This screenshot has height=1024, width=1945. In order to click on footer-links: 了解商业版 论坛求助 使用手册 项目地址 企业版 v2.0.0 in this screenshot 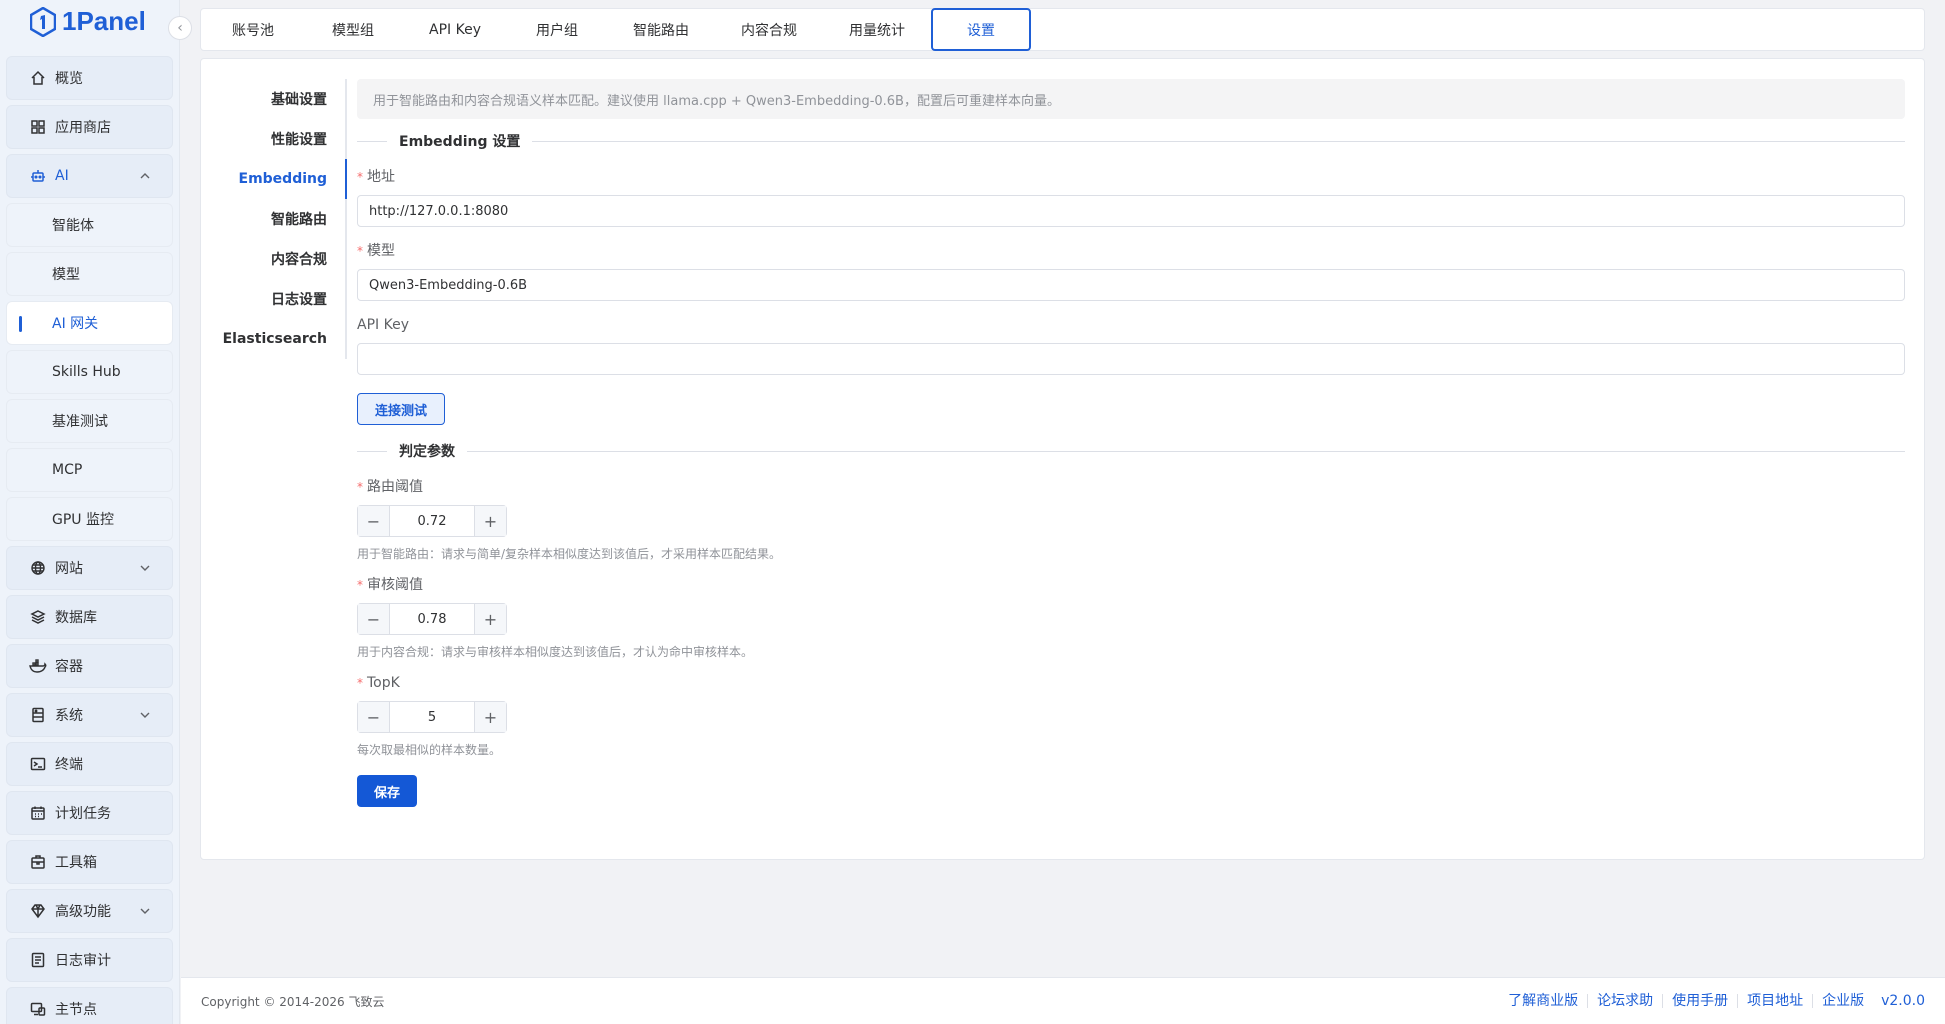, I will do `click(1712, 1001)`.